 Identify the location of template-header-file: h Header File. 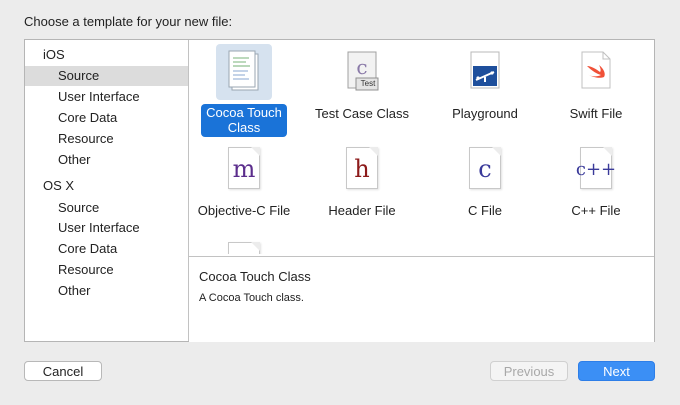
(362, 179).